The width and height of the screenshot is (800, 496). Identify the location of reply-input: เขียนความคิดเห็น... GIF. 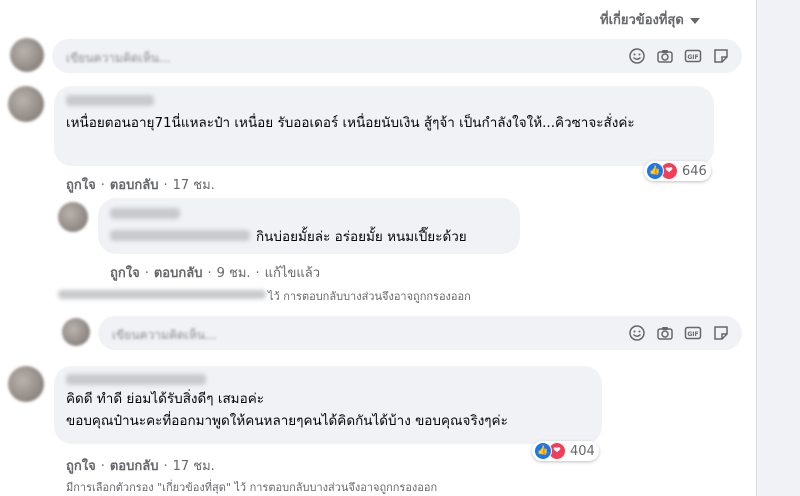
(420, 333).